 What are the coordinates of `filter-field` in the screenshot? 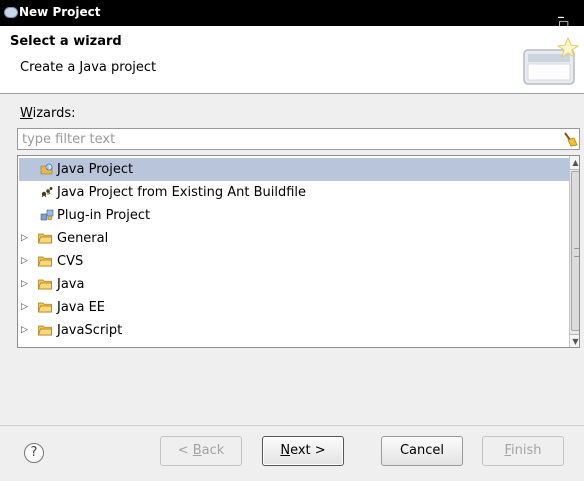 It's located at (298, 139).